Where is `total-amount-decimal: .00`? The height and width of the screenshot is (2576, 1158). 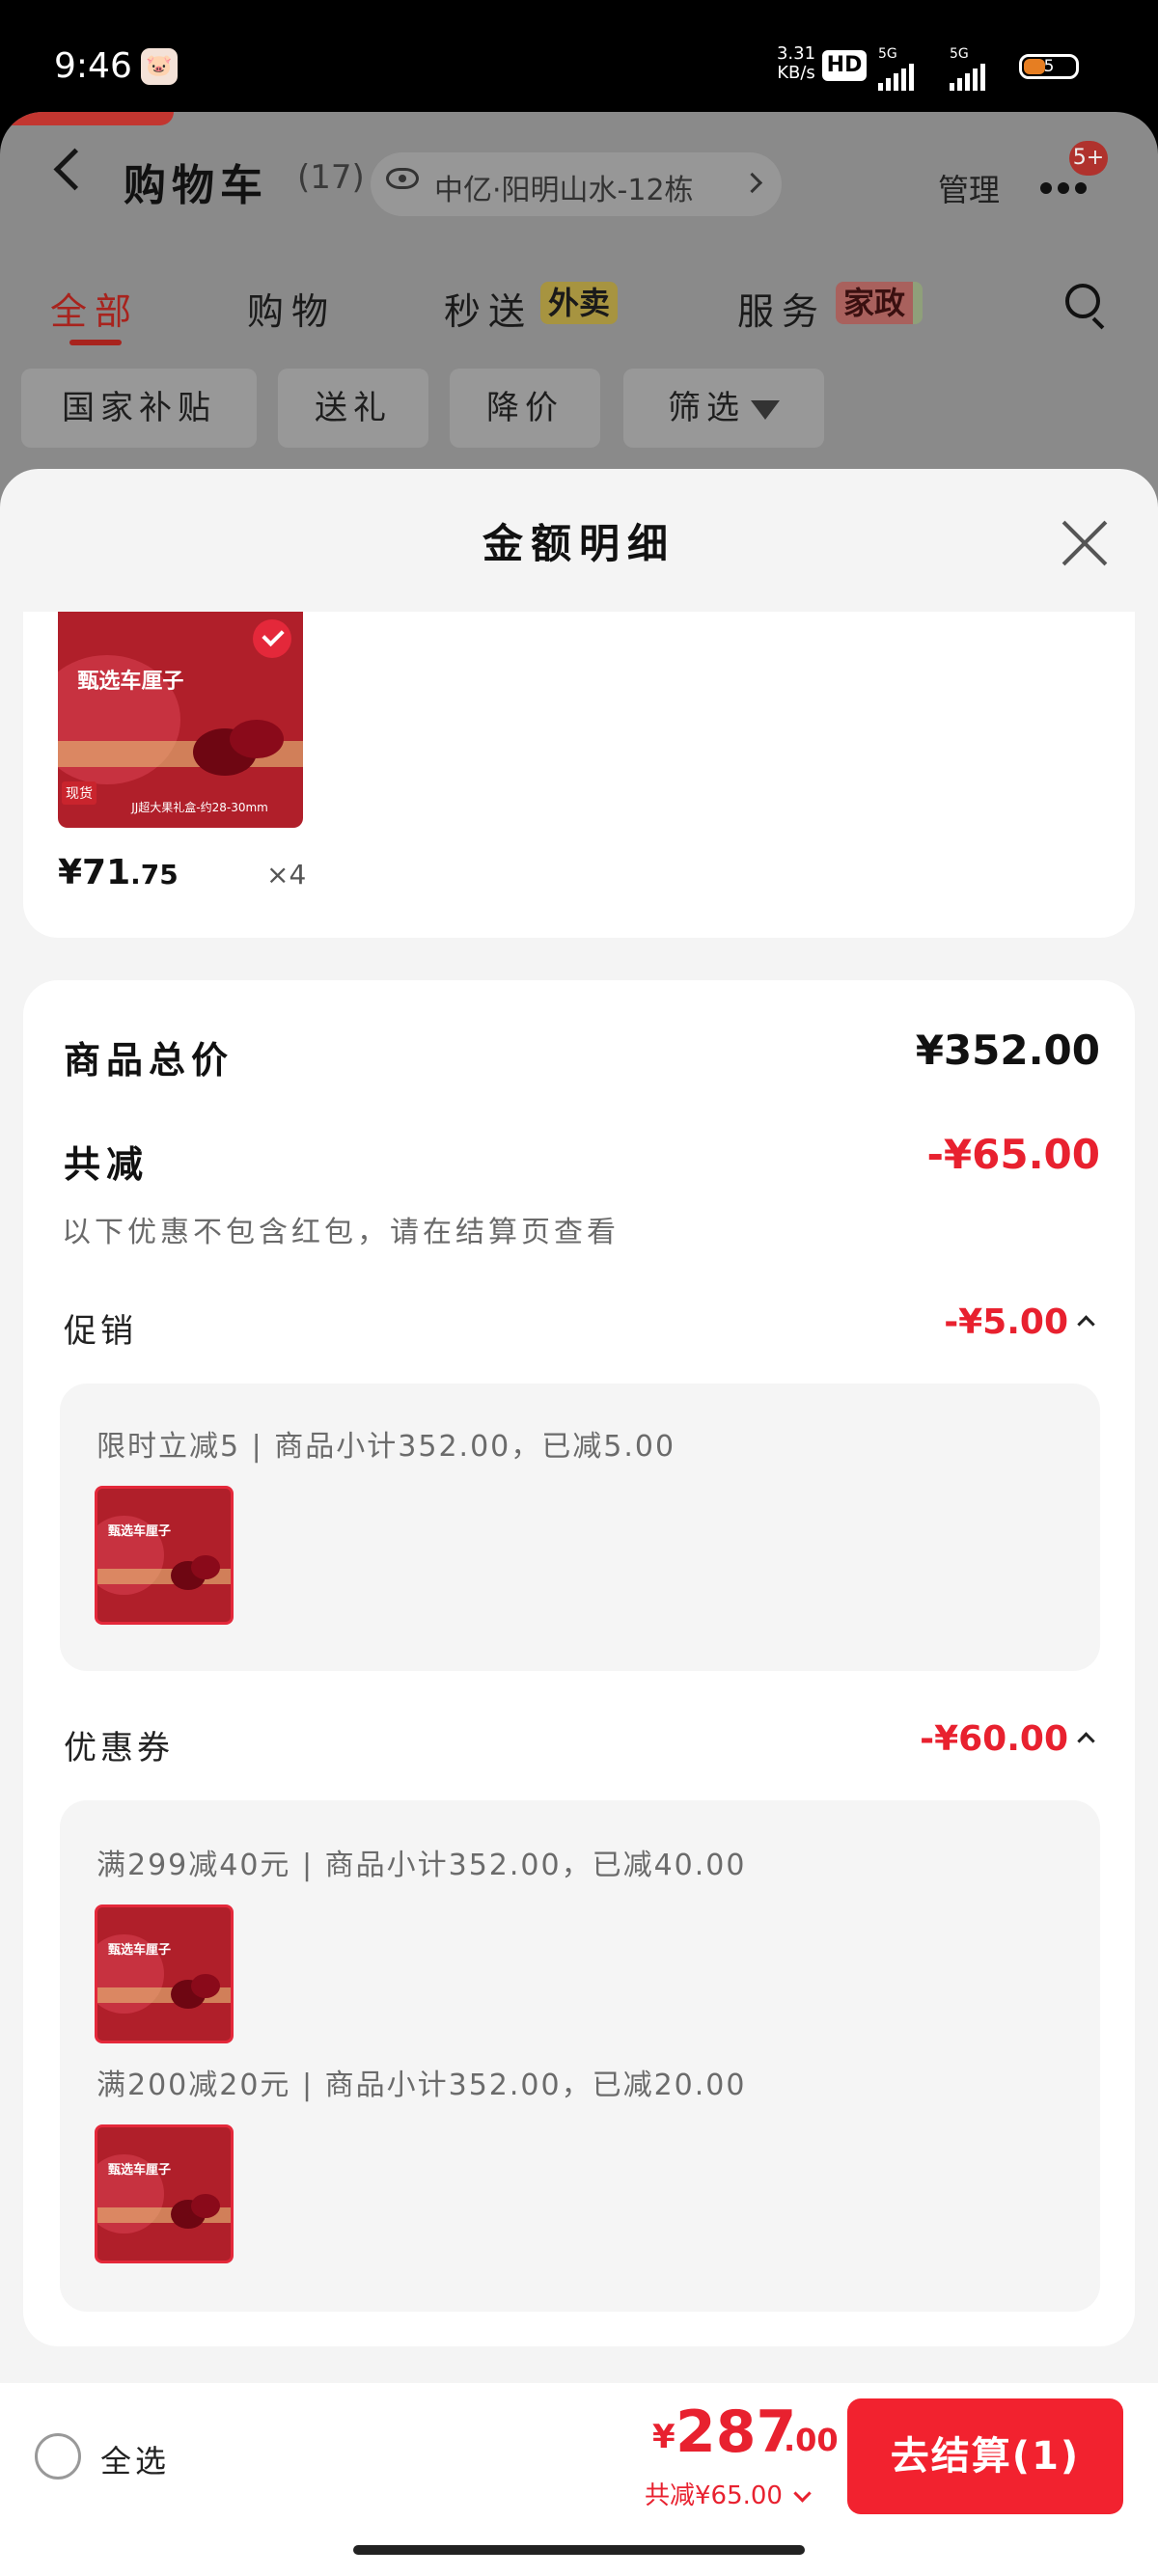
total-amount-decimal: .00 is located at coordinates (811, 2440).